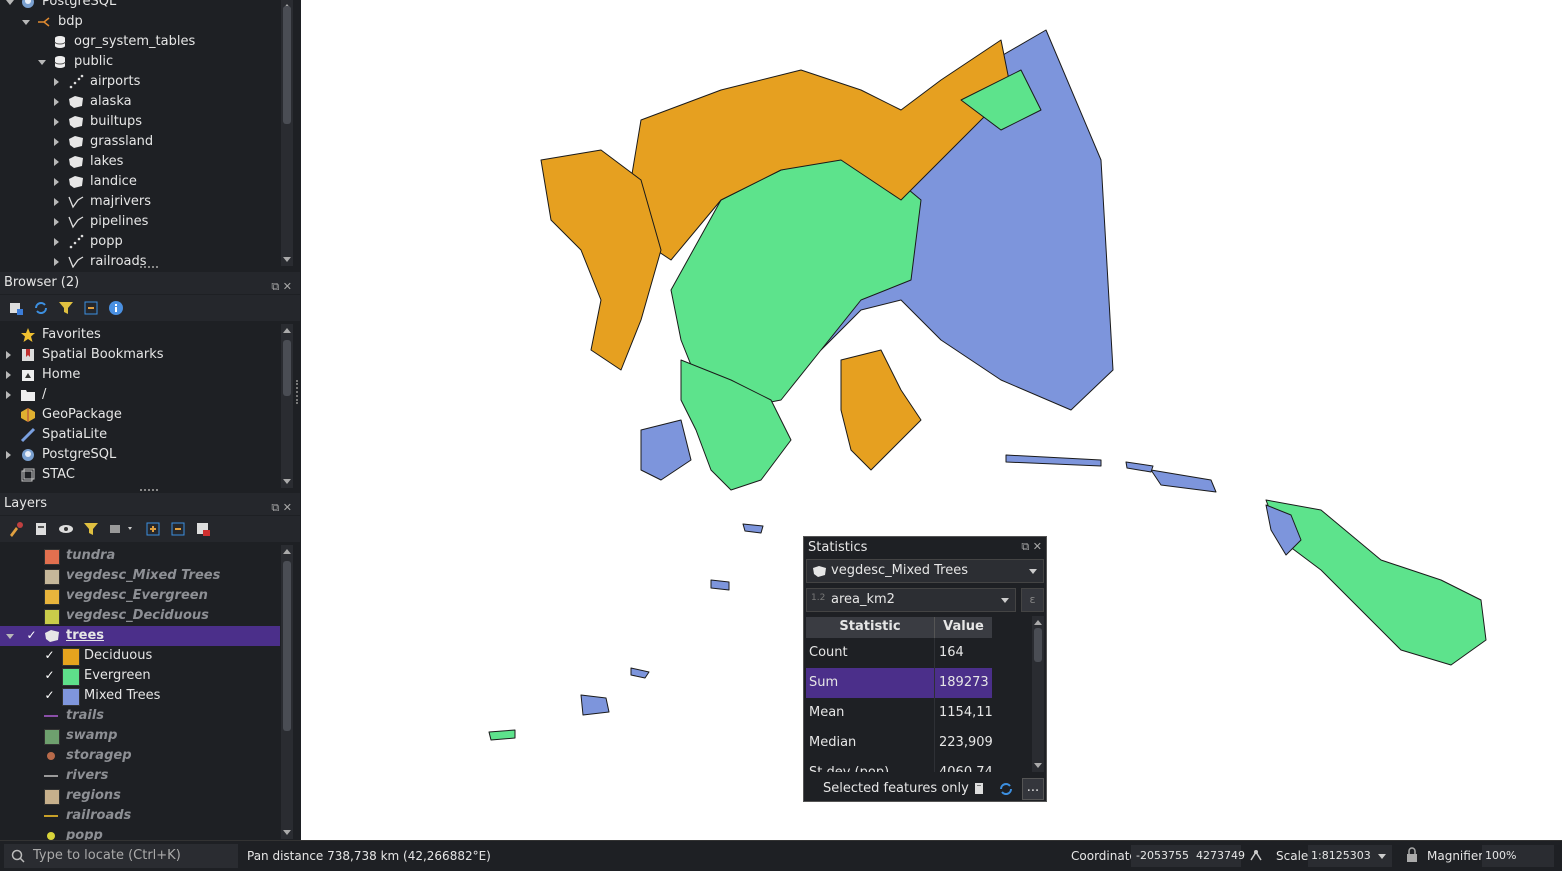  What do you see at coordinates (140, 162) in the screenshot?
I see `db-tree-item: lakes` at bounding box center [140, 162].